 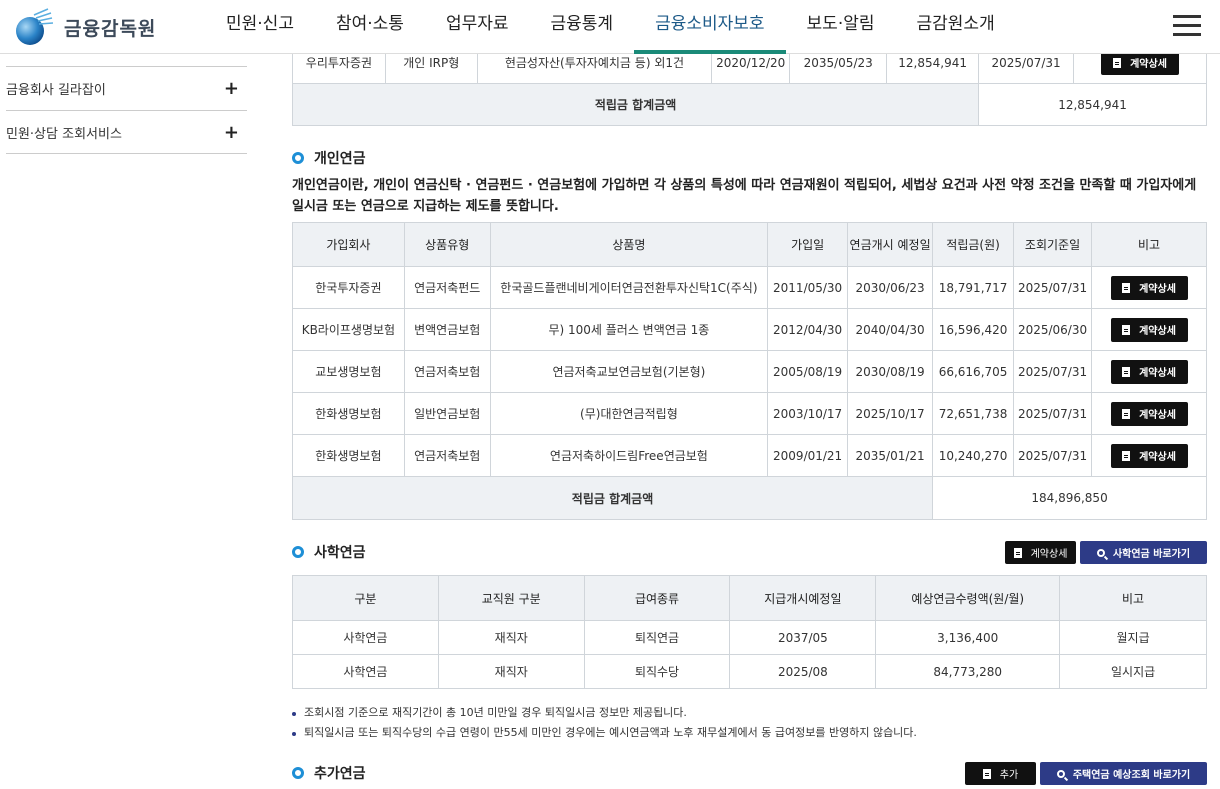 What do you see at coordinates (890, 413) in the screenshot?
I see `table-cell: 2025/10/17` at bounding box center [890, 413].